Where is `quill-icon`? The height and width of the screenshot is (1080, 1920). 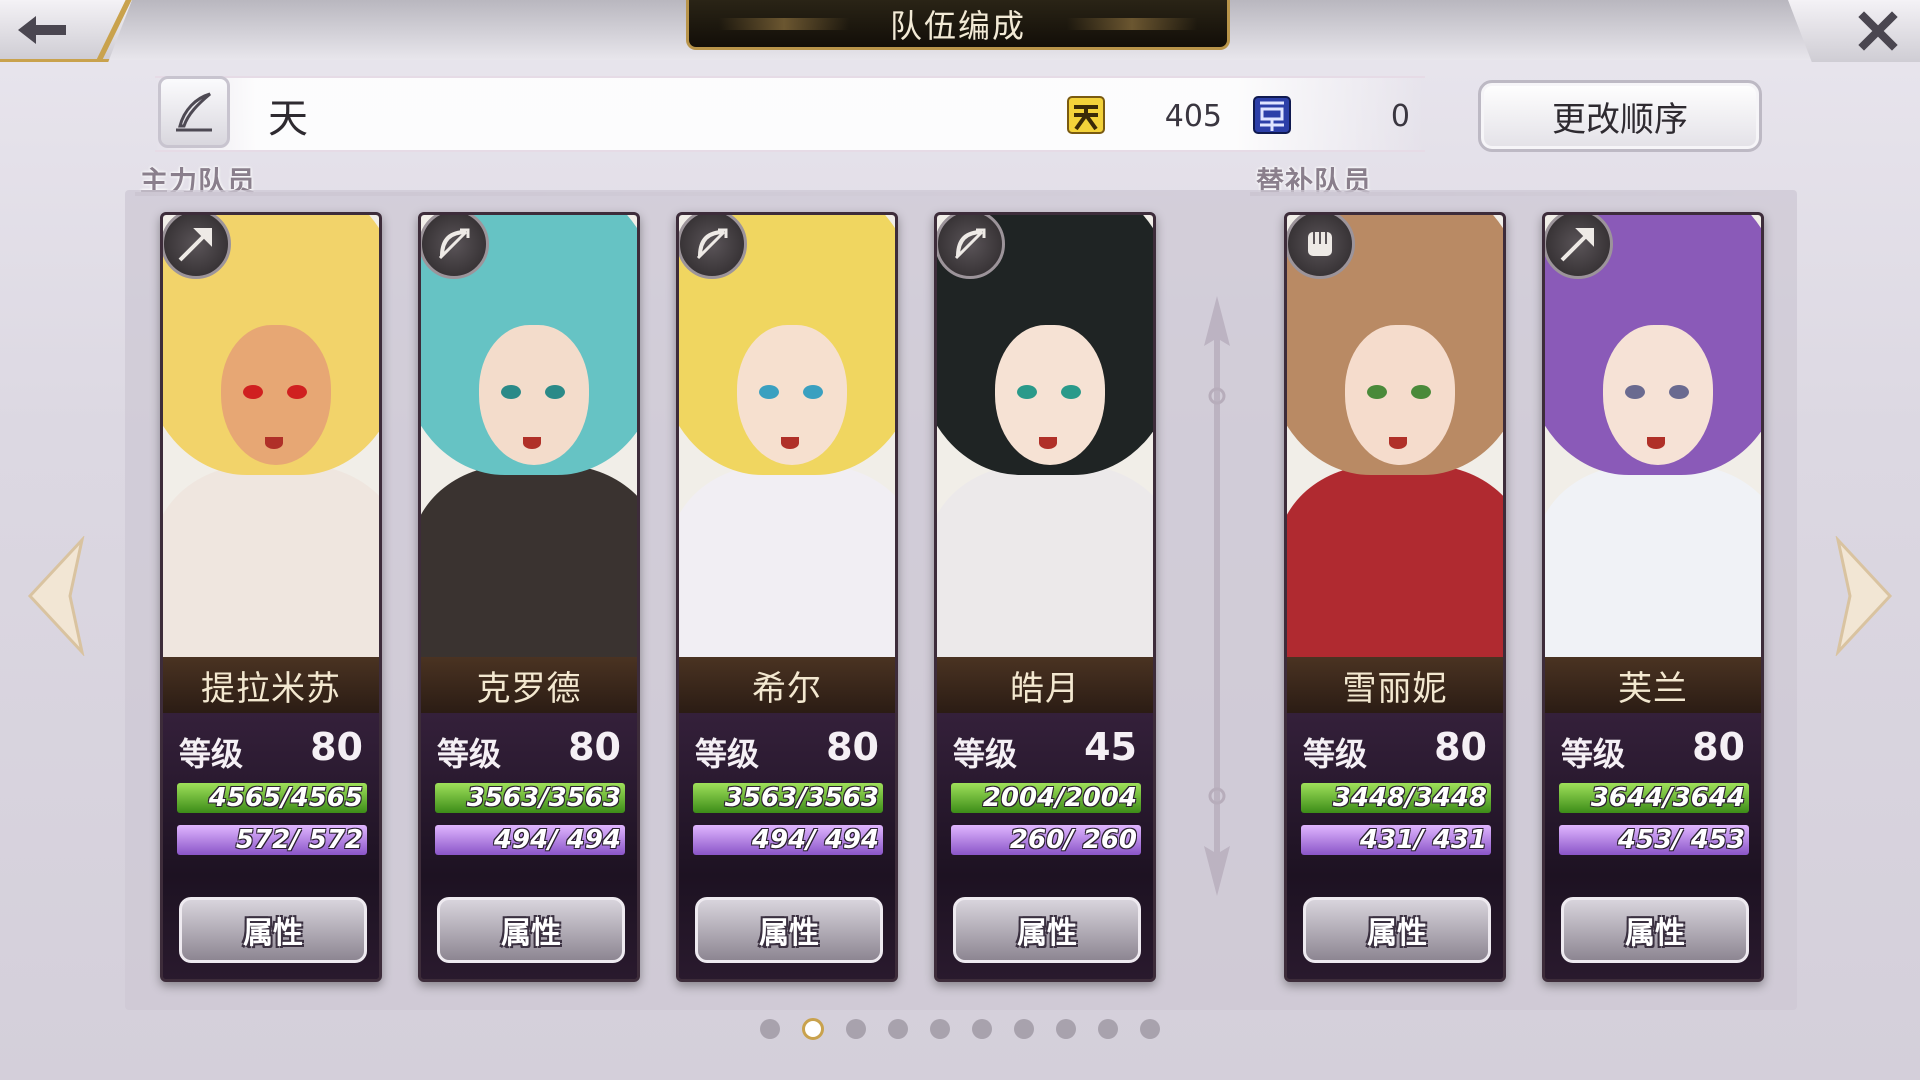
quill-icon is located at coordinates (194, 112).